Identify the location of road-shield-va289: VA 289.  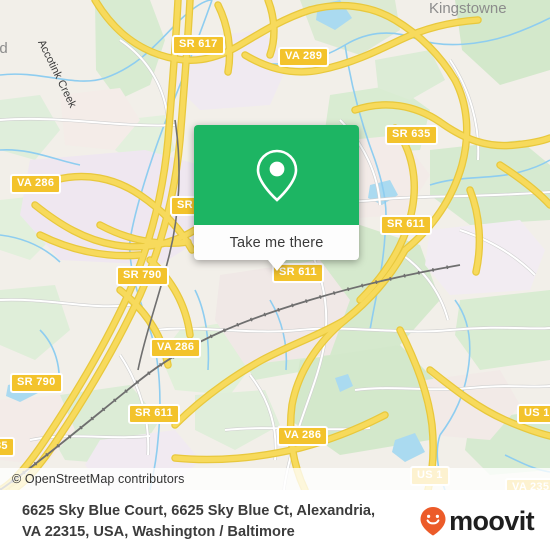
(304, 57).